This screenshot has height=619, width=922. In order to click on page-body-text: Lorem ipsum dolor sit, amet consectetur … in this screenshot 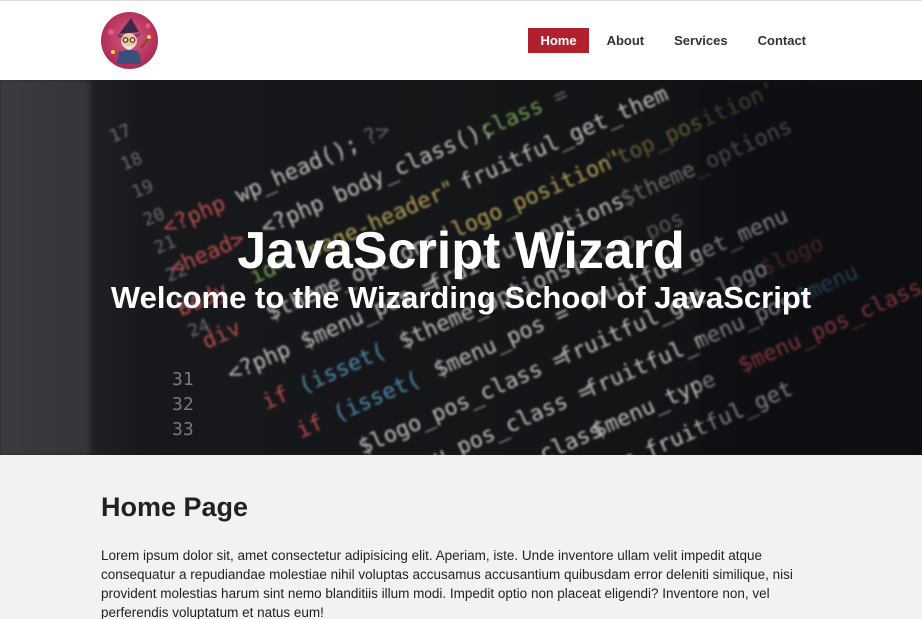, I will do `click(447, 583)`.